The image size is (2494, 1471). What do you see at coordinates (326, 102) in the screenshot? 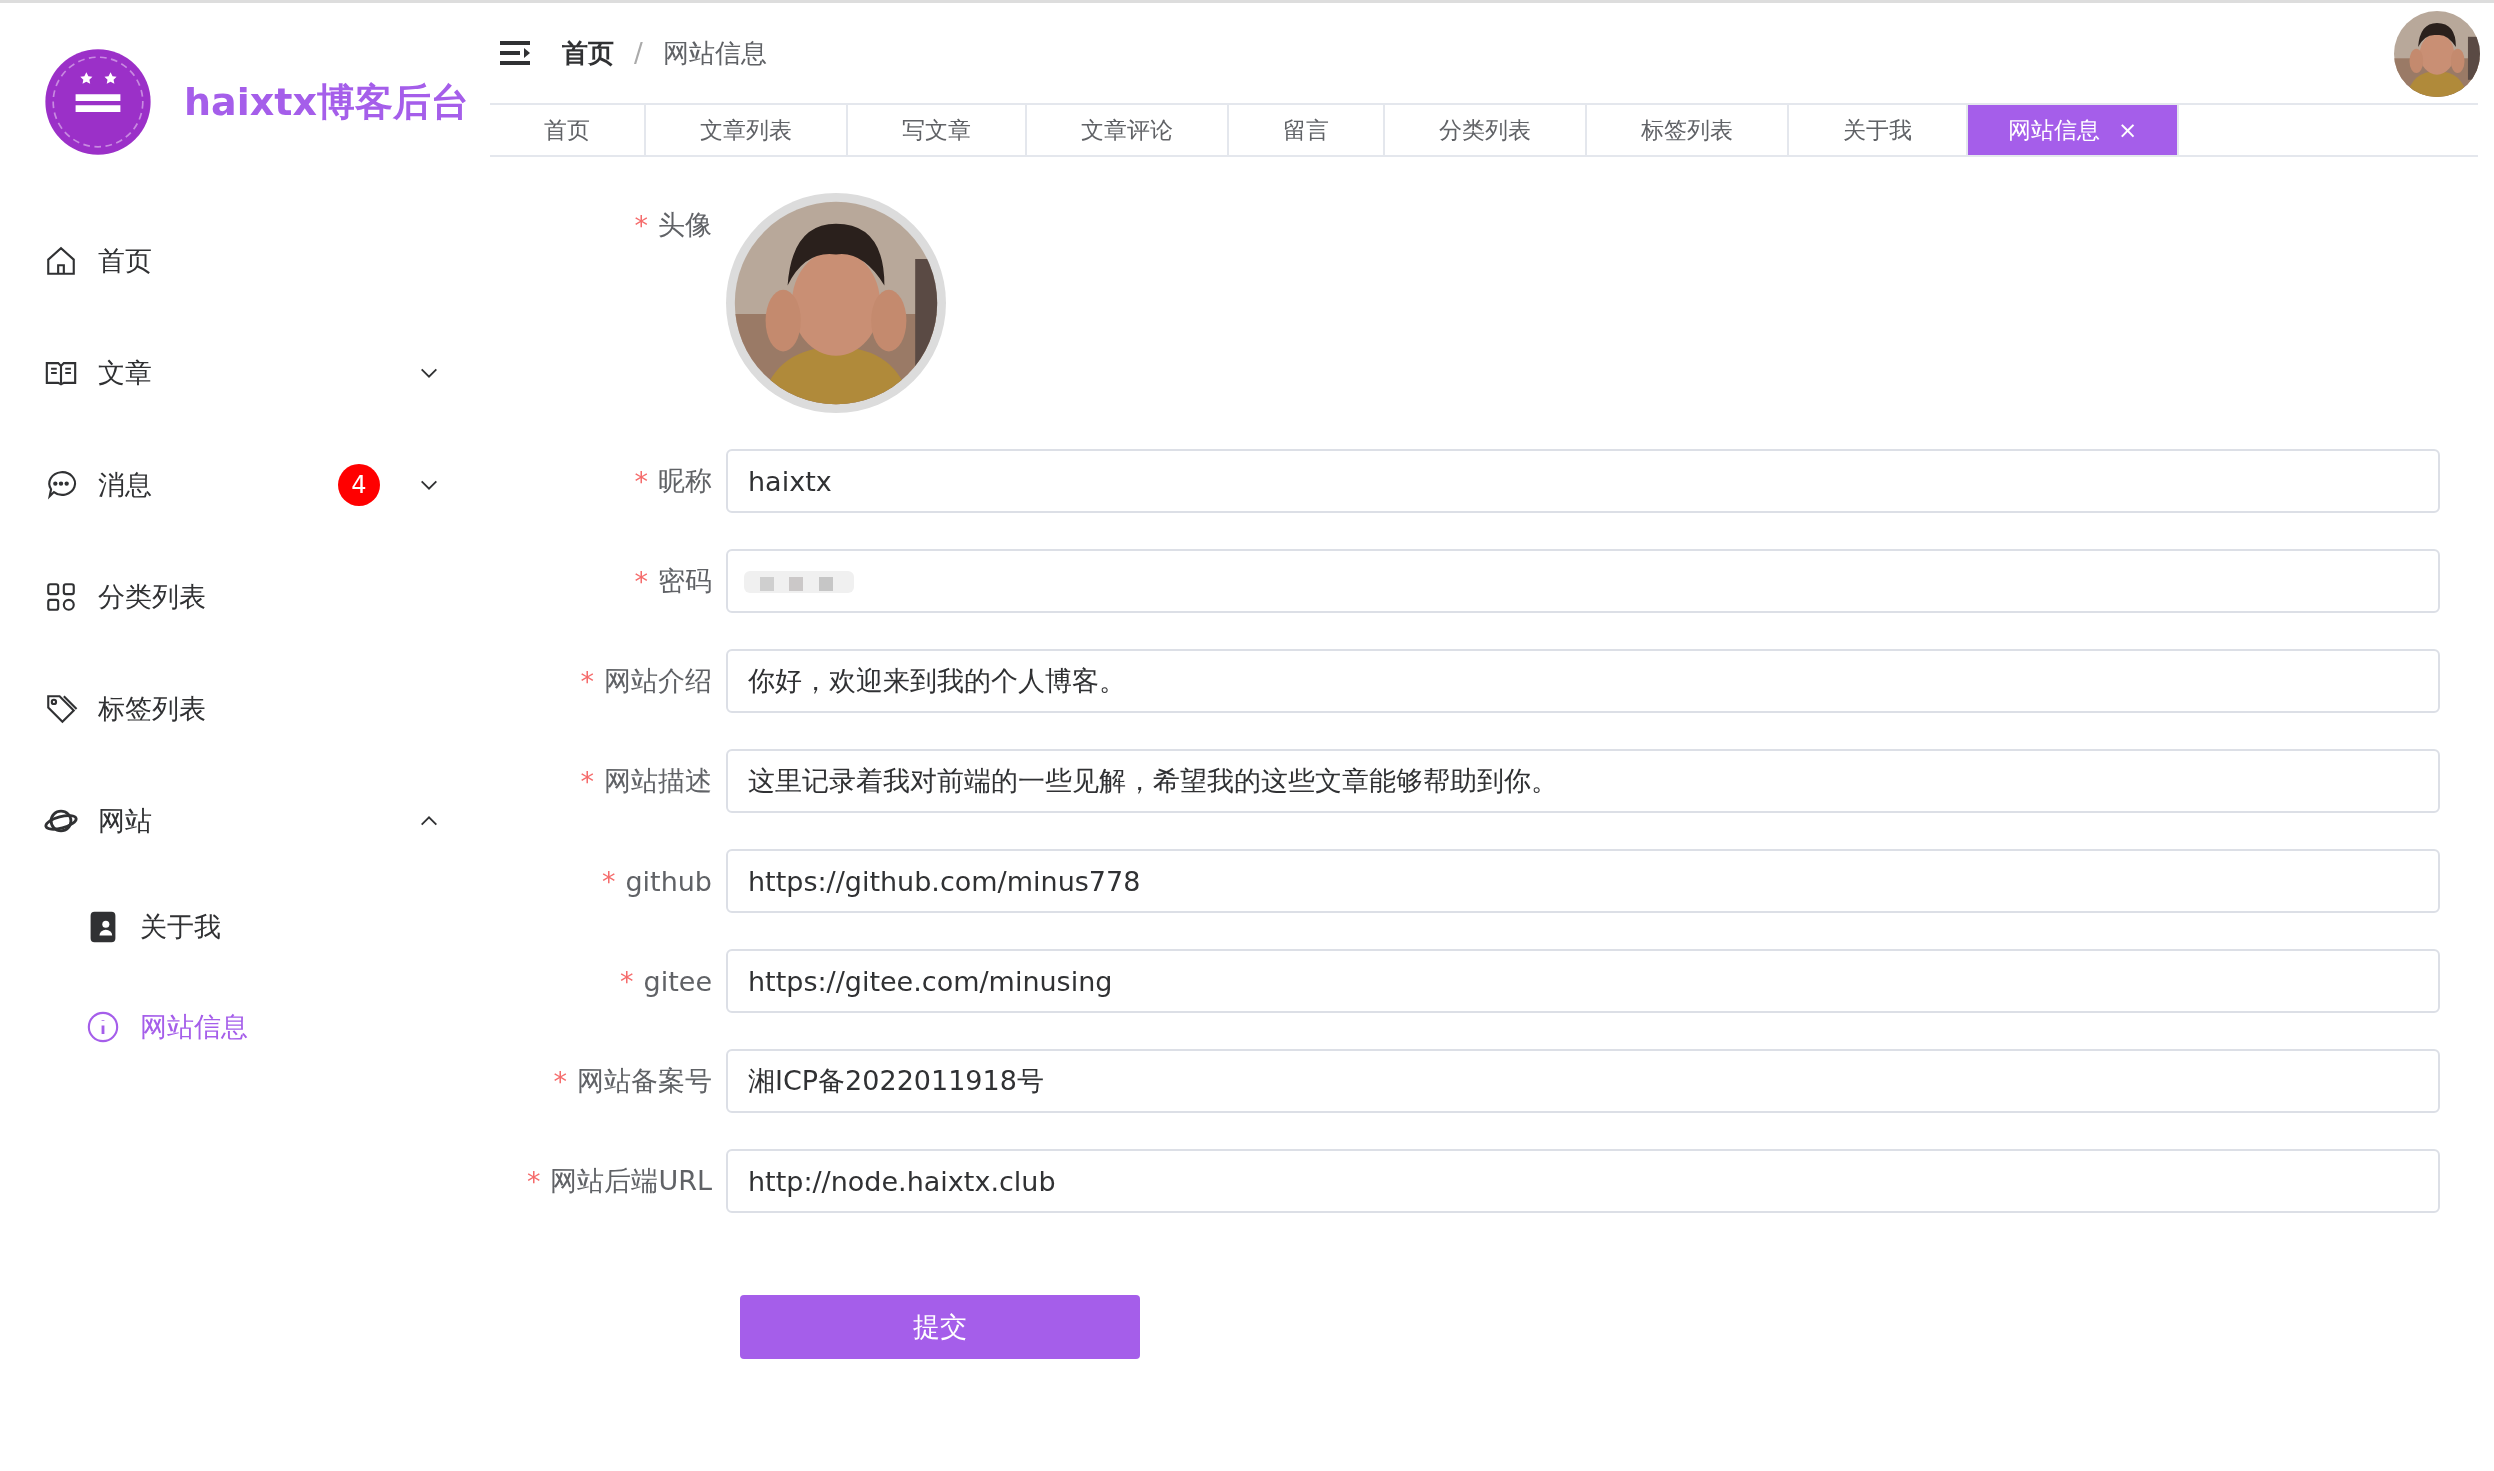
I see `app-title: haixtx博客后台` at bounding box center [326, 102].